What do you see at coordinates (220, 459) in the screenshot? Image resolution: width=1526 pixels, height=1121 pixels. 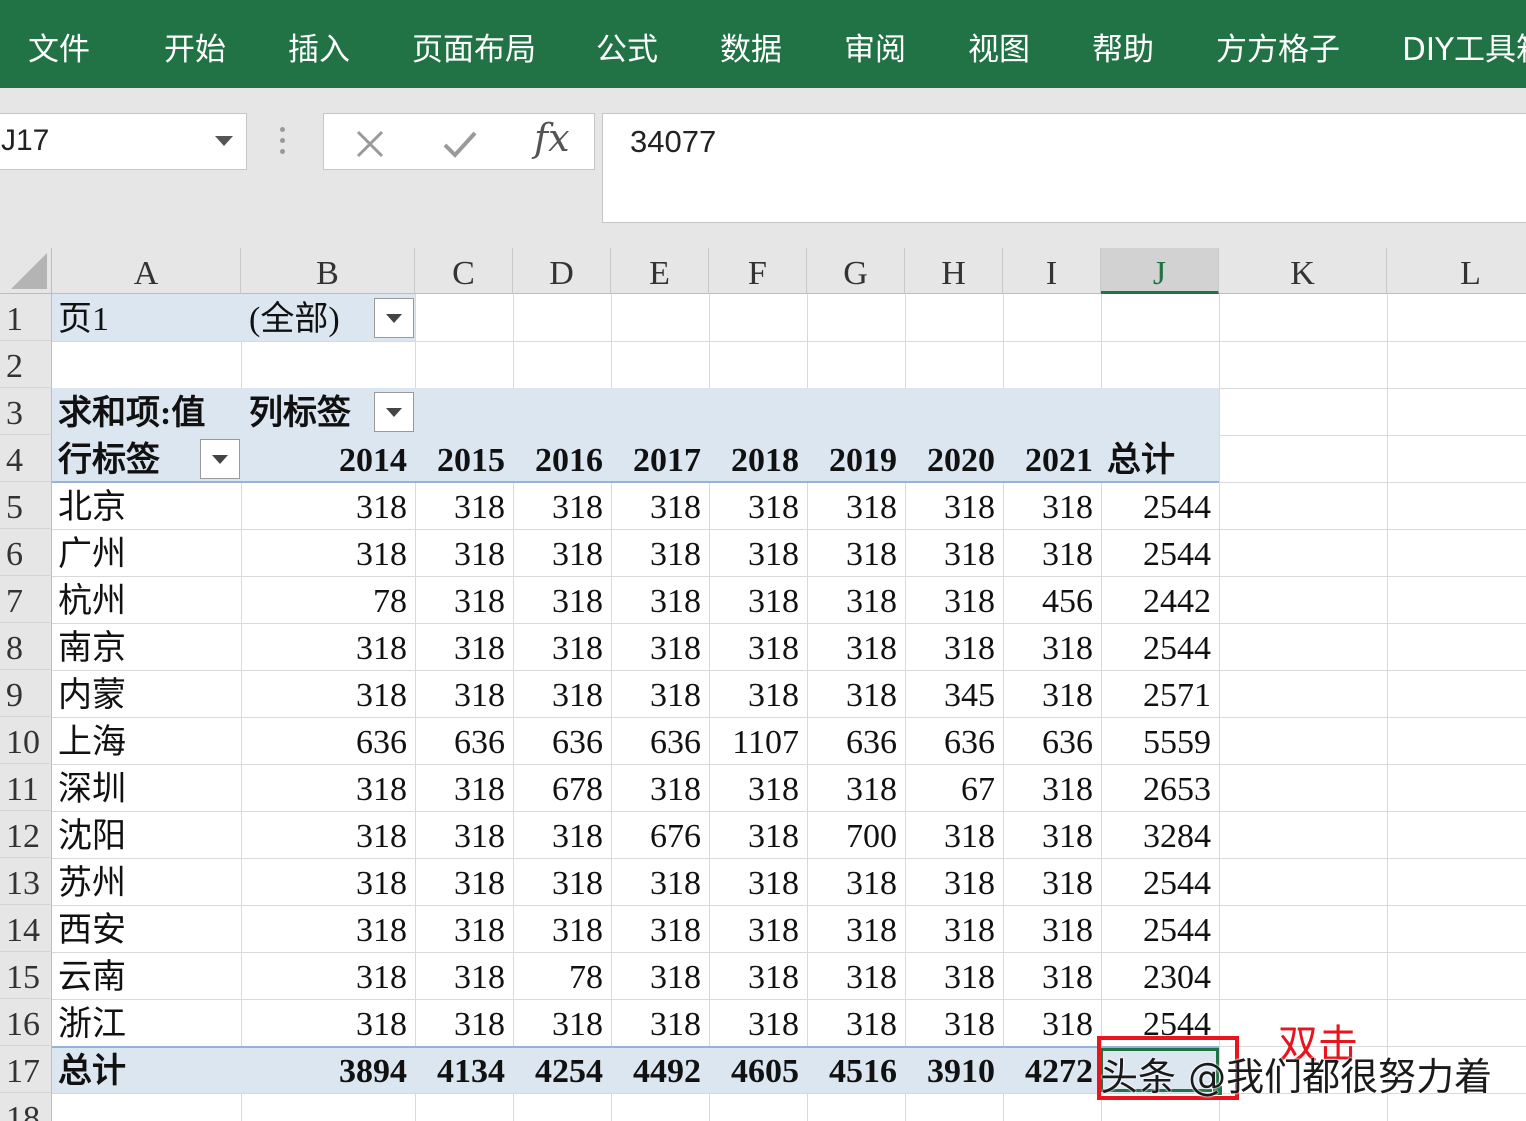 I see `row-labels-filter-dropdown` at bounding box center [220, 459].